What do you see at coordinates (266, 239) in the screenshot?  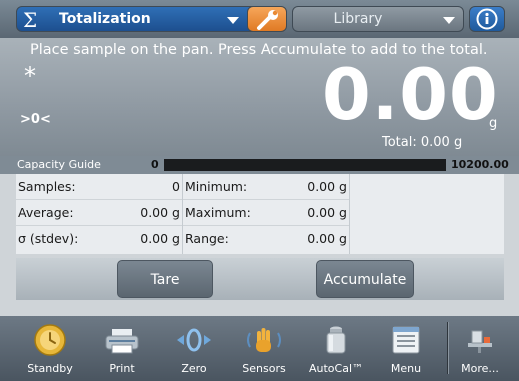 I see `stat-row: Range: 0.00 g` at bounding box center [266, 239].